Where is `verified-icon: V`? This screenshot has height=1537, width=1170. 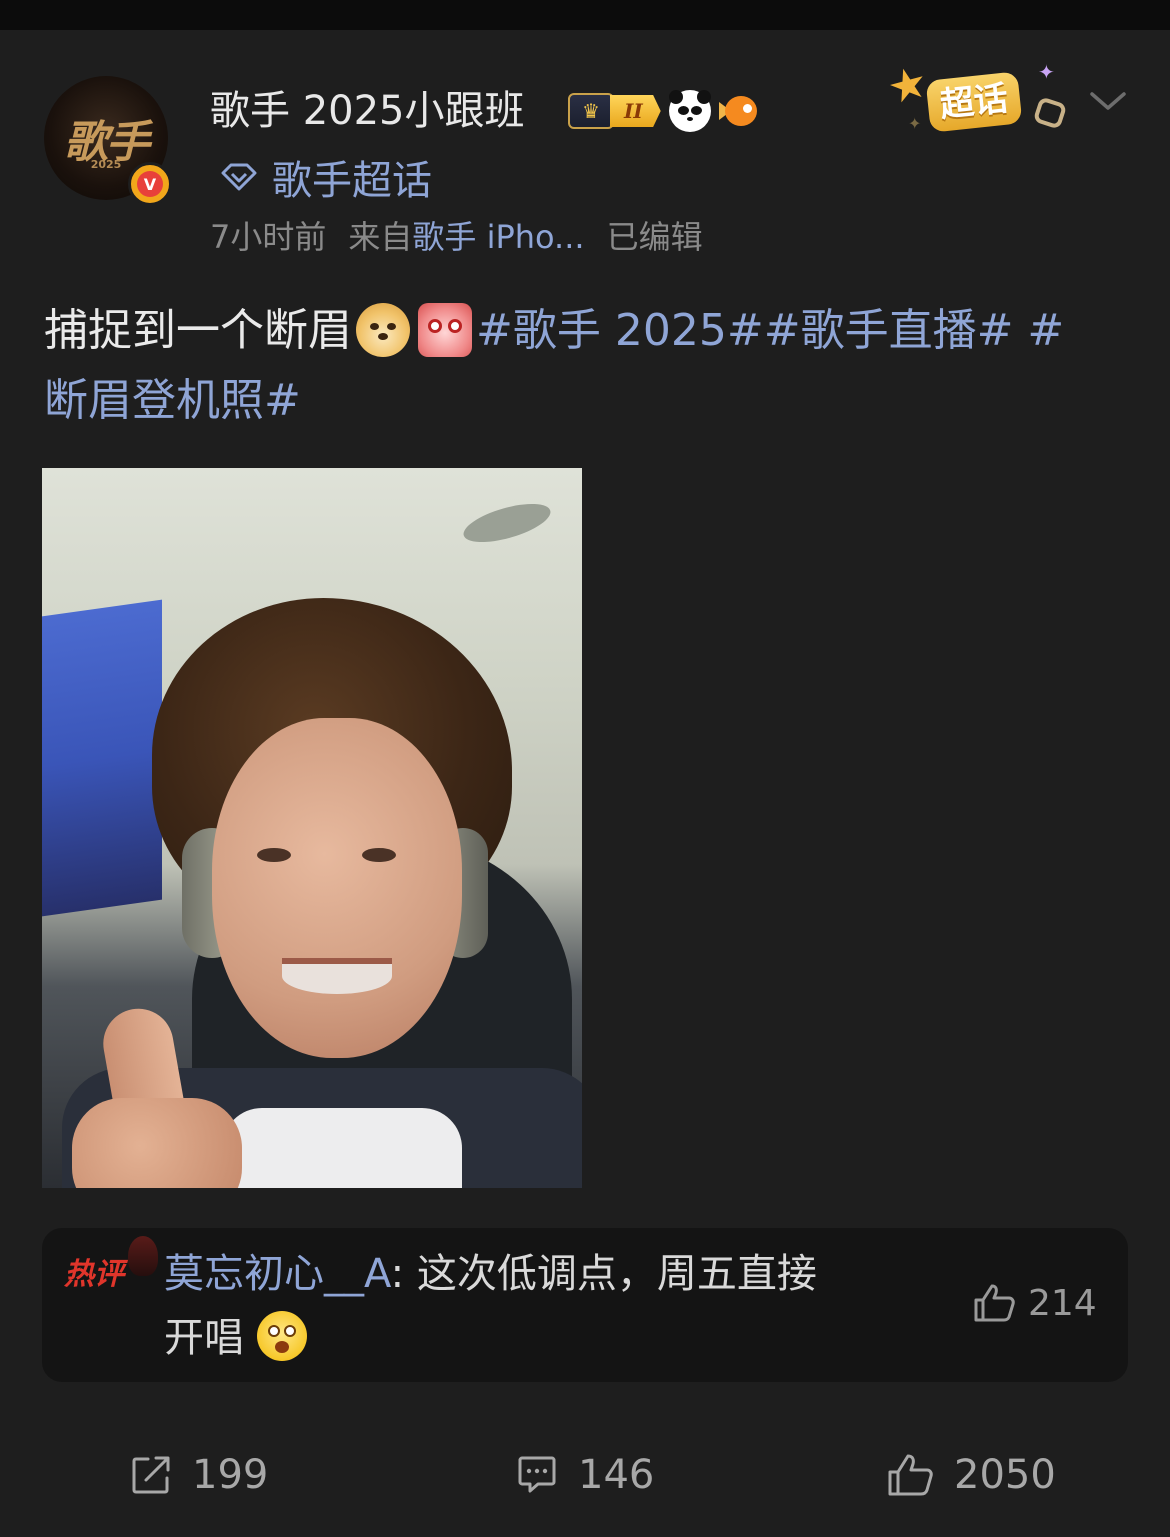 verified-icon: V is located at coordinates (150, 184).